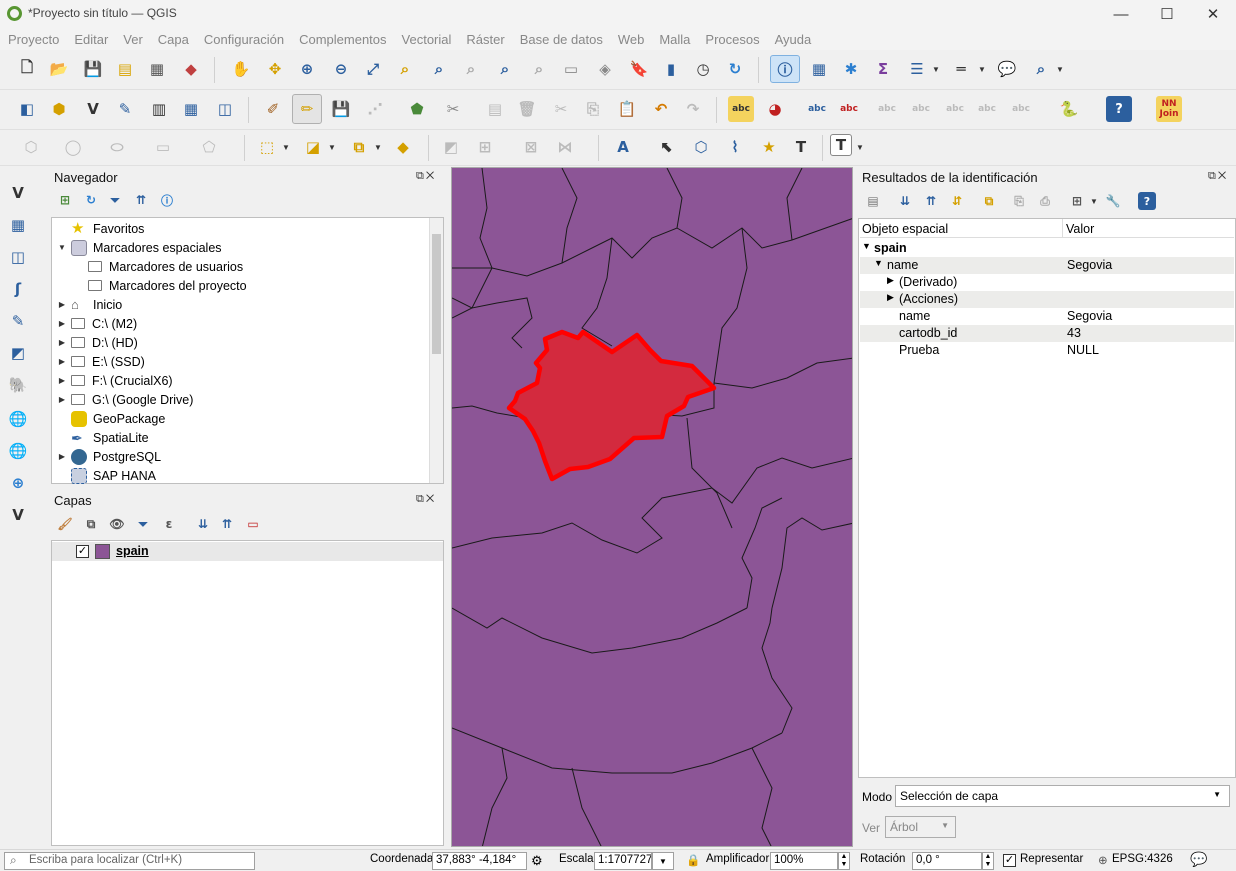  I want to click on rotate-label-icon: abc, so click(987, 109).